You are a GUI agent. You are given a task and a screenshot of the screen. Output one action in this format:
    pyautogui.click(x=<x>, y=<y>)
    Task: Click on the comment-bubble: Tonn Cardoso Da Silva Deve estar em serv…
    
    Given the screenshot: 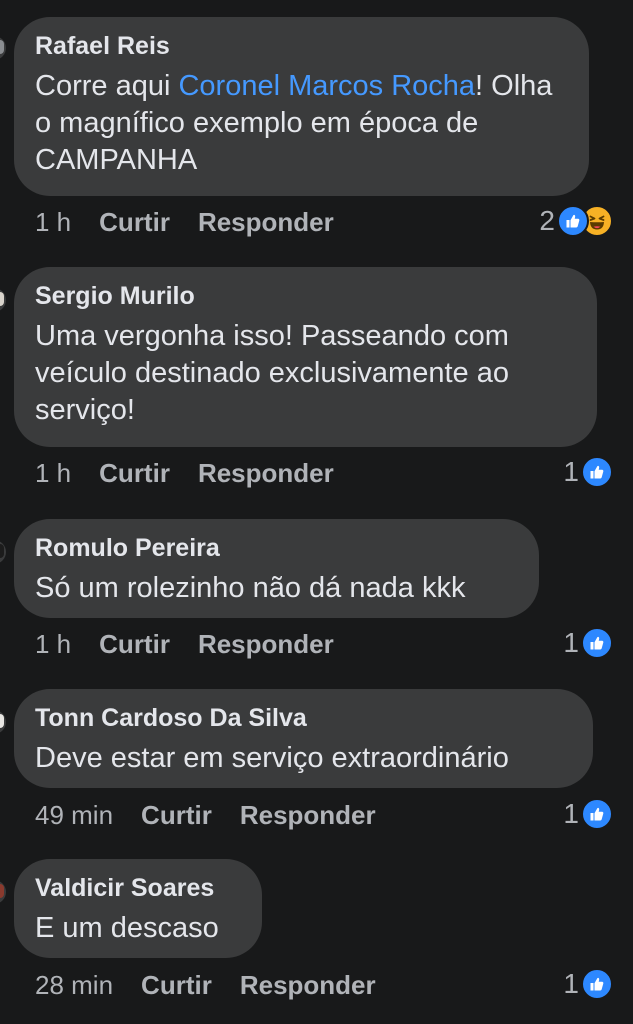 What is the action you would take?
    pyautogui.click(x=303, y=738)
    